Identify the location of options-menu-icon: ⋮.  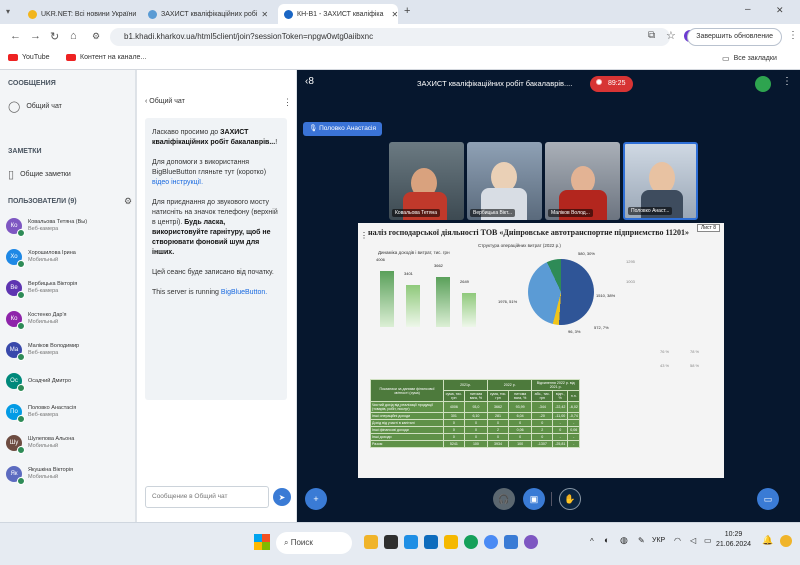
(787, 81).